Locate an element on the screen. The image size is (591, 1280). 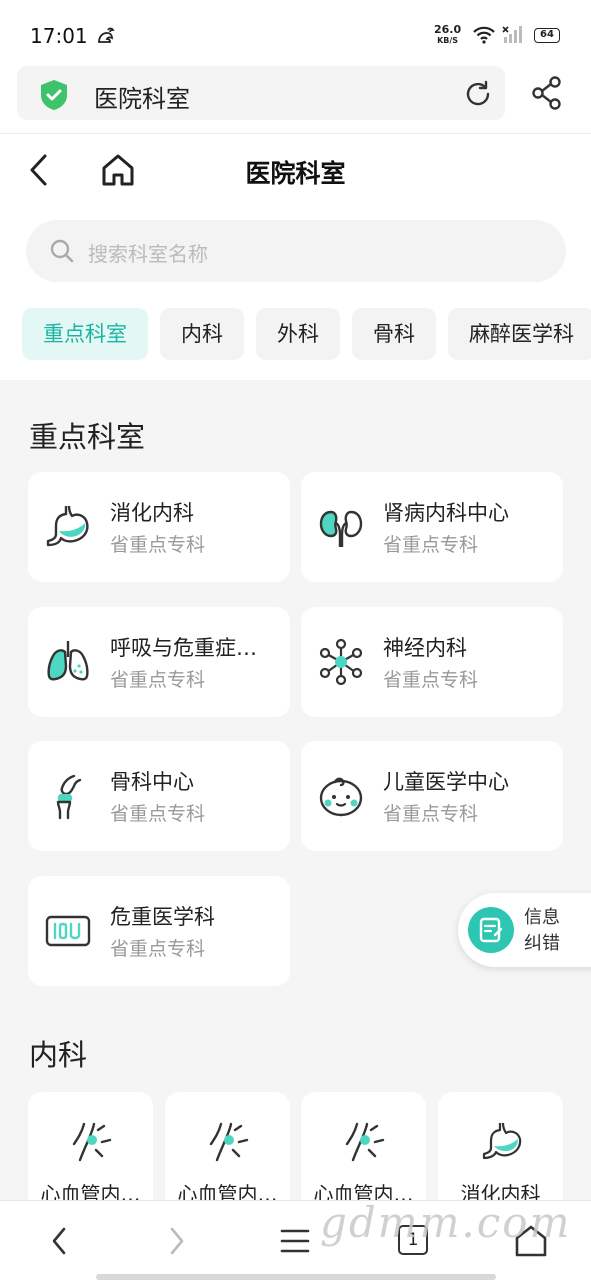
squirrel-app-icon is located at coordinates (106, 38).